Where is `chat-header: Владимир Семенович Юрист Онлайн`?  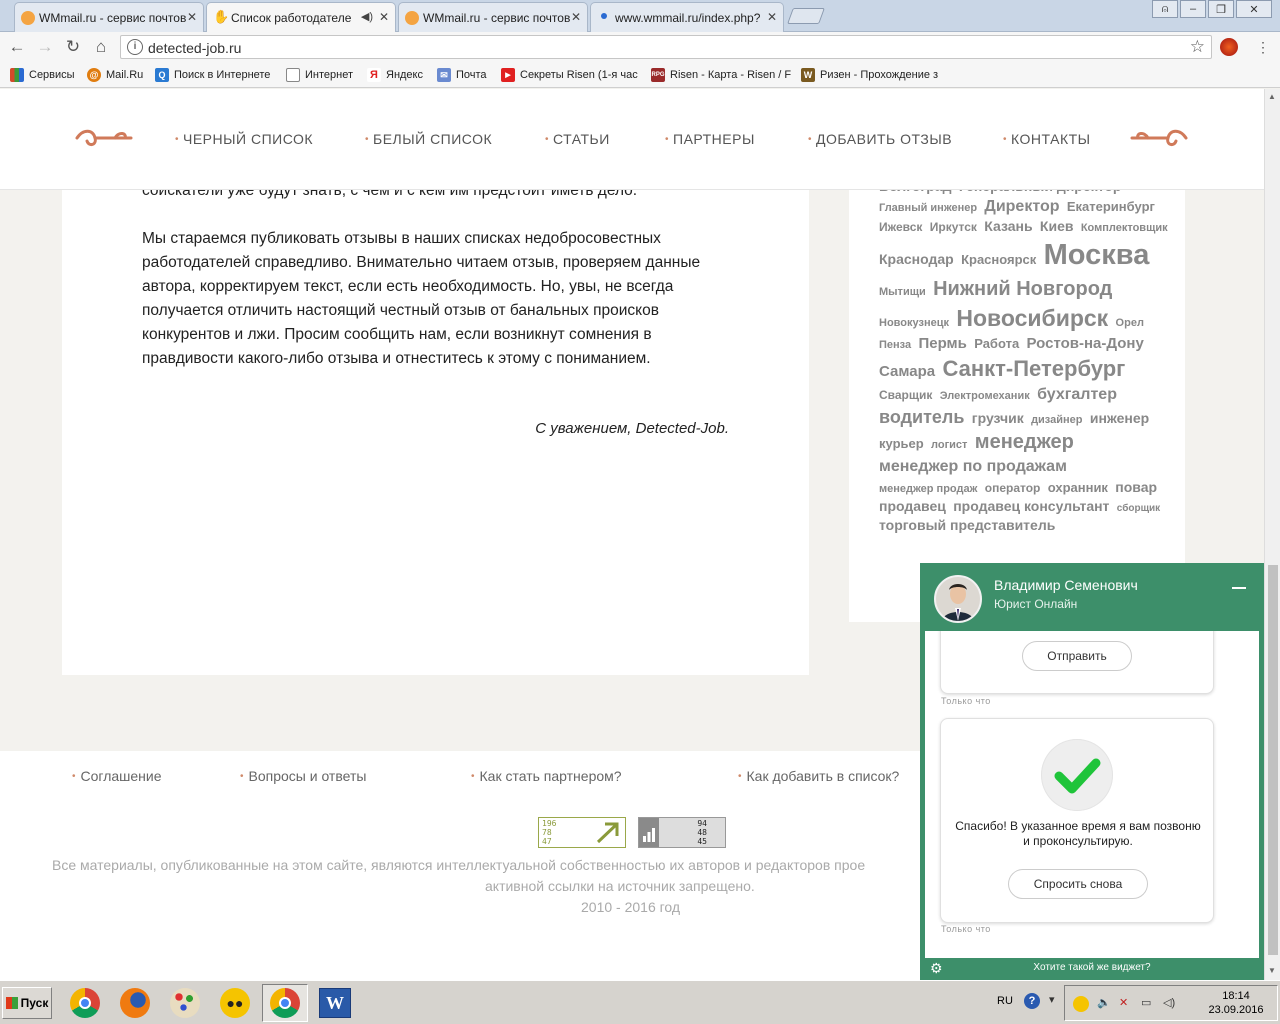 chat-header: Владимир Семенович Юрист Онлайн is located at coordinates (1092, 597).